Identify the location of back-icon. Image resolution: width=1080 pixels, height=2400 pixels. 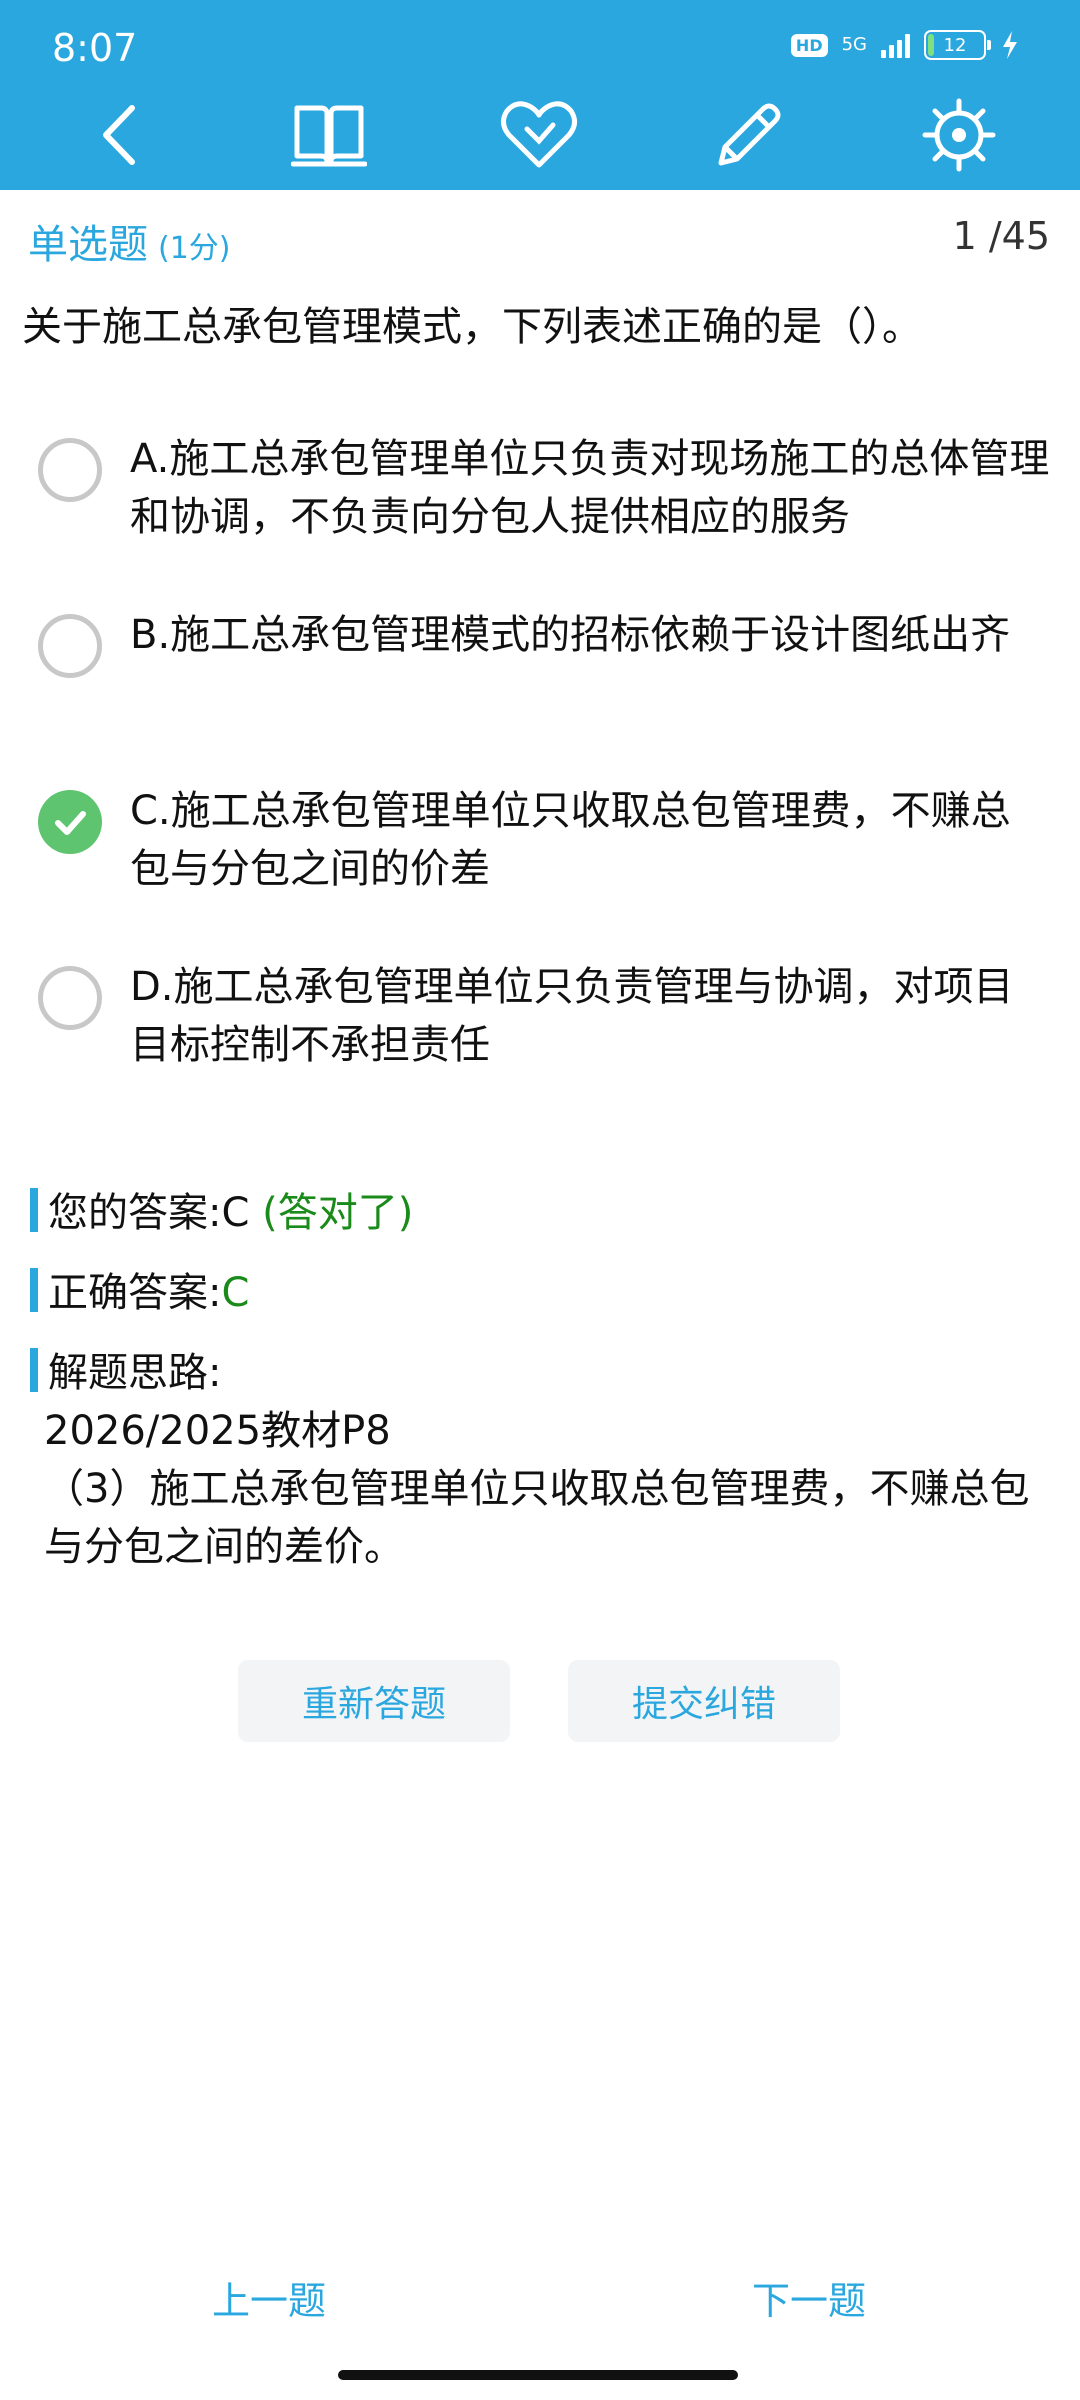
(119, 135).